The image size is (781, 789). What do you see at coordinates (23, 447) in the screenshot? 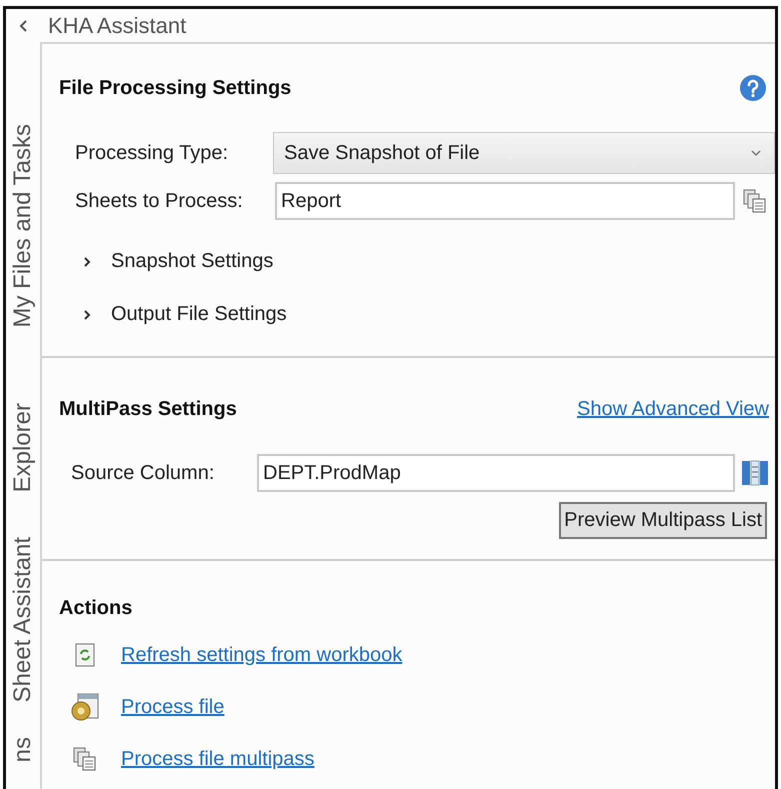
I see `side-tab: Explorer` at bounding box center [23, 447].